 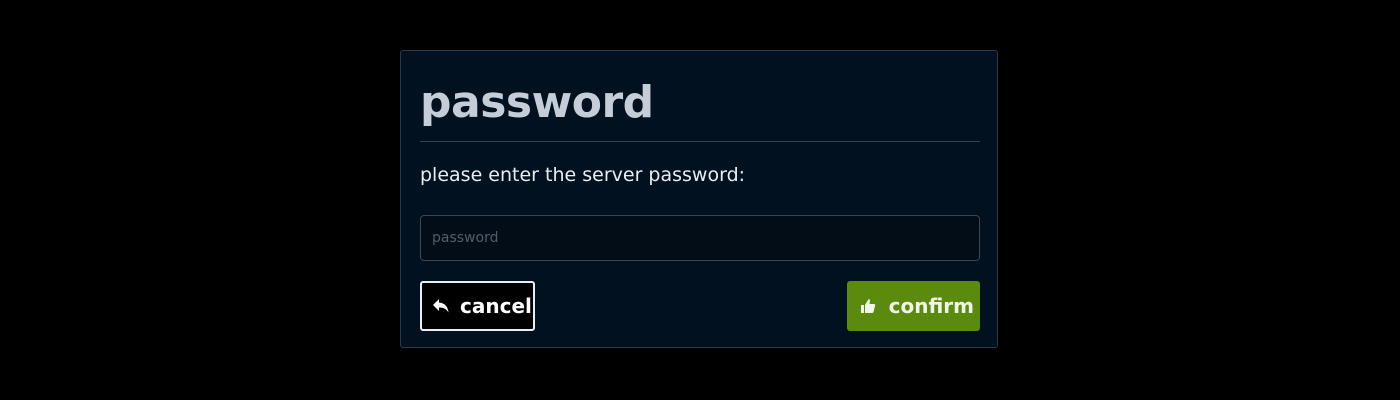 I want to click on cancel-button-label: cancel, so click(x=496, y=306).